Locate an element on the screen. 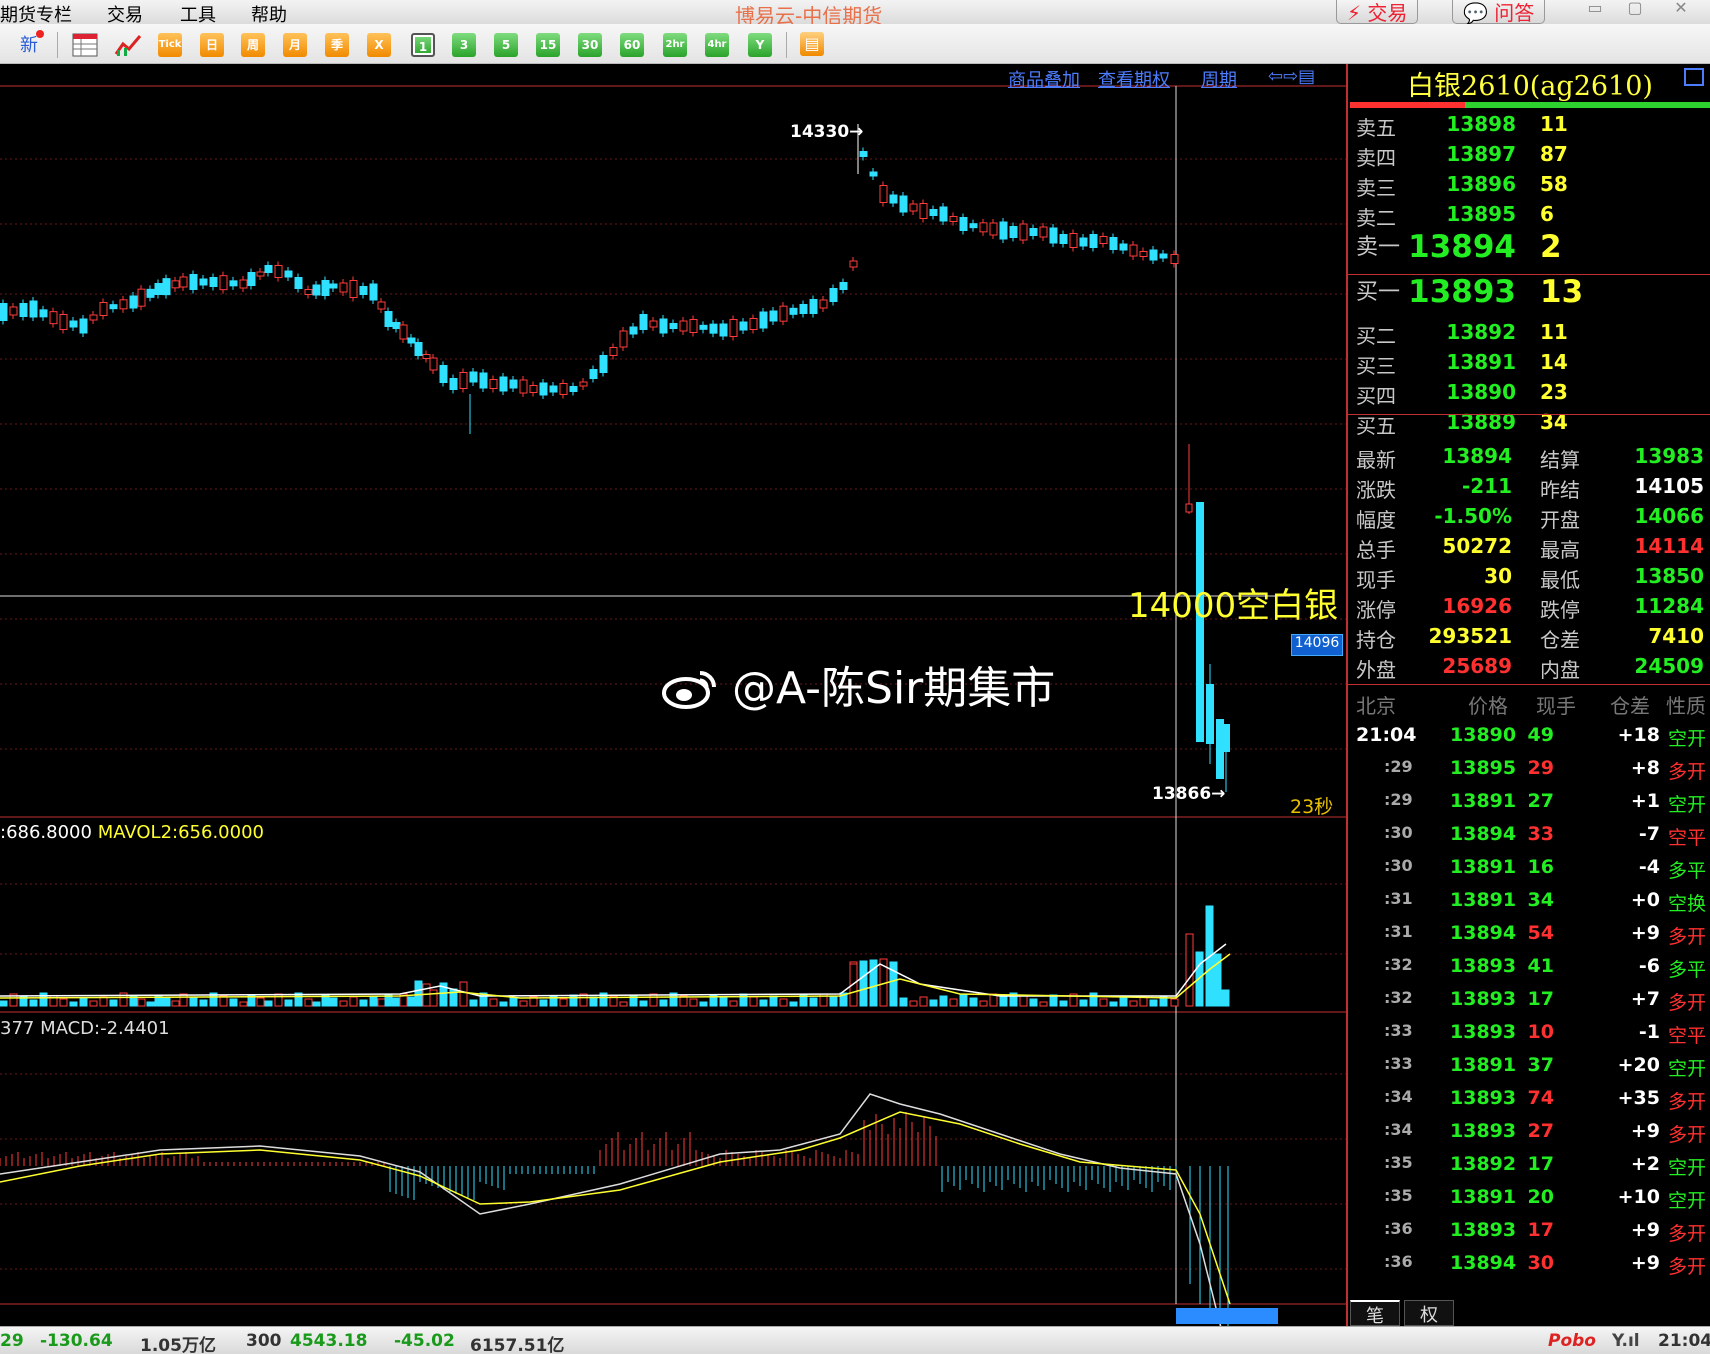 The image size is (1710, 1354). level-volume: 11 is located at coordinates (1554, 124).